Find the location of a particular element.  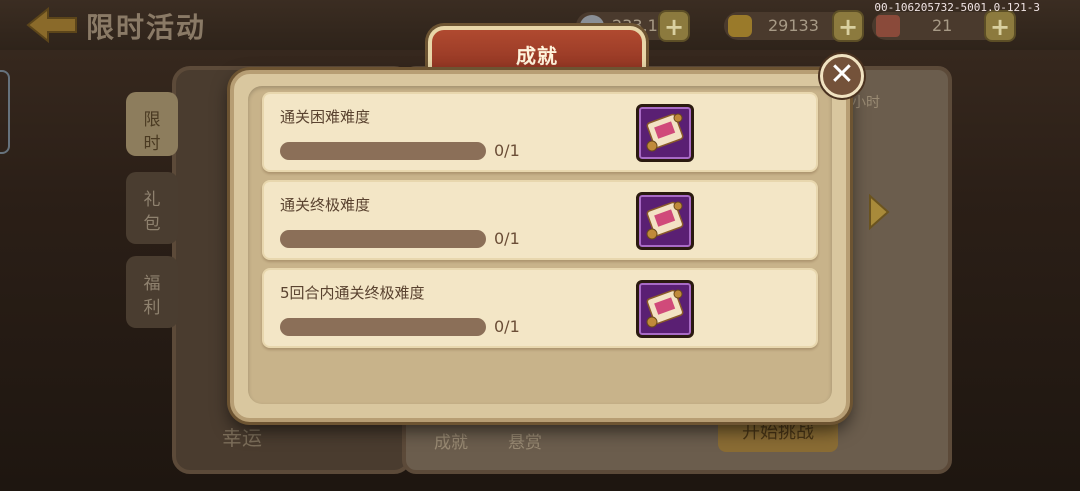

lucky-activity-label: 幸运 is located at coordinates (246, 438).